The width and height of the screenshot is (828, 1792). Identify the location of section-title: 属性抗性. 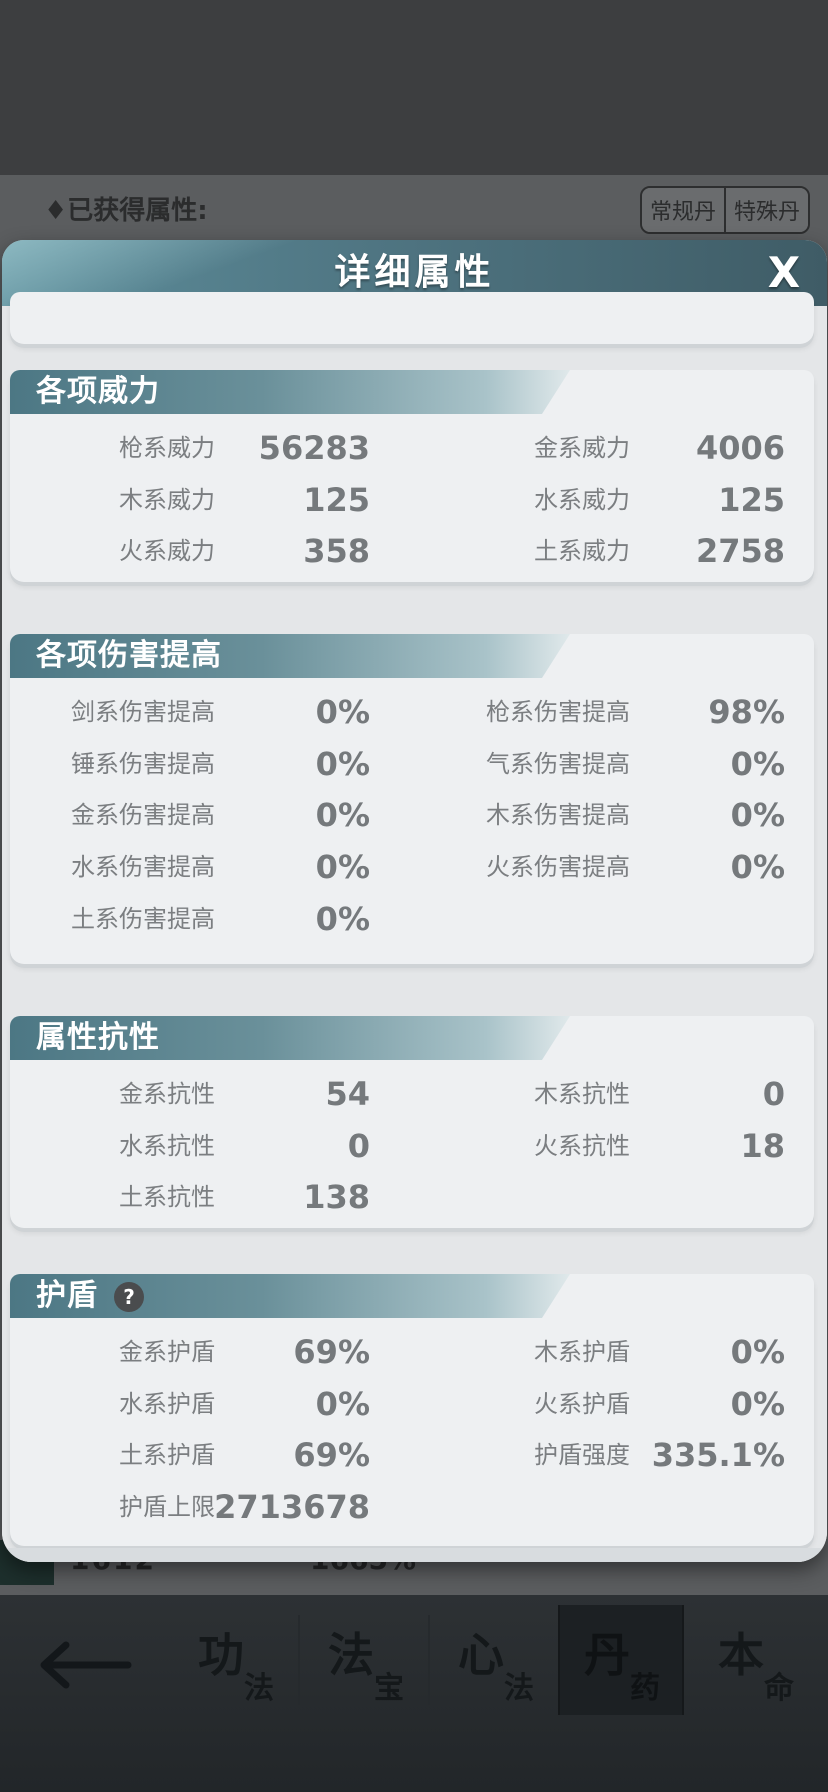
(98, 1037).